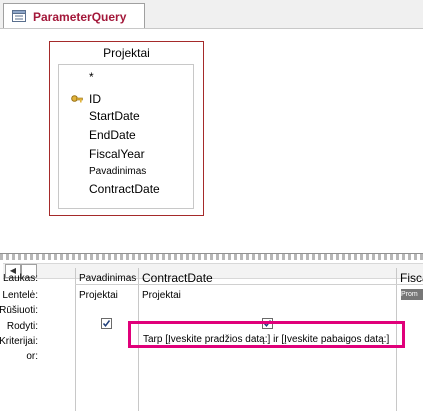 The image size is (423, 411). Describe the element at coordinates (75, 339) in the screenshot. I see `grid-divider` at that location.